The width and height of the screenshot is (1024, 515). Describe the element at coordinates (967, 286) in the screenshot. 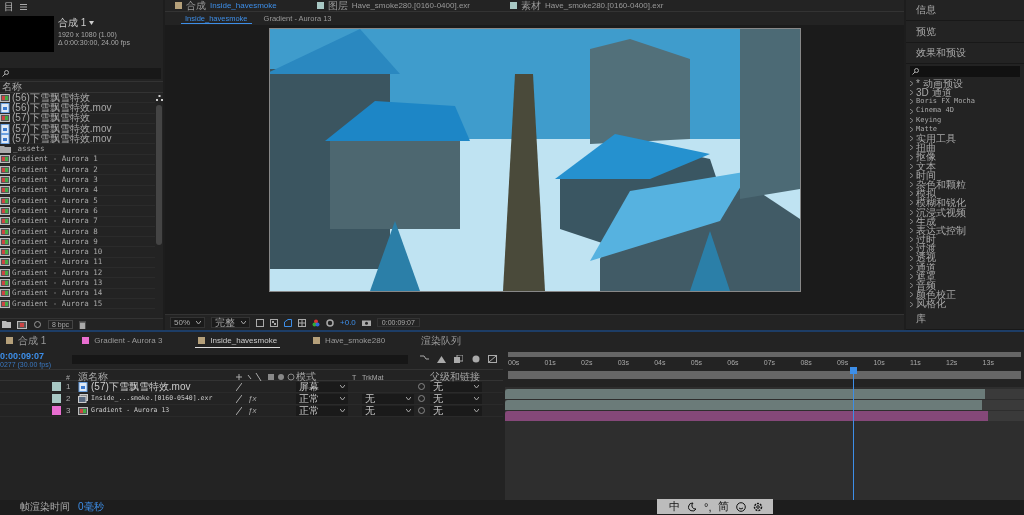

I see `effect-category: 音频` at that location.